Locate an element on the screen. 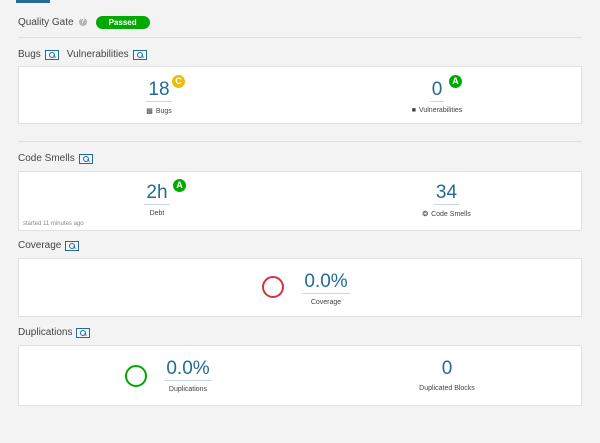  quality-gate-row: Quality Gate ? Passed is located at coordinates (84, 22).